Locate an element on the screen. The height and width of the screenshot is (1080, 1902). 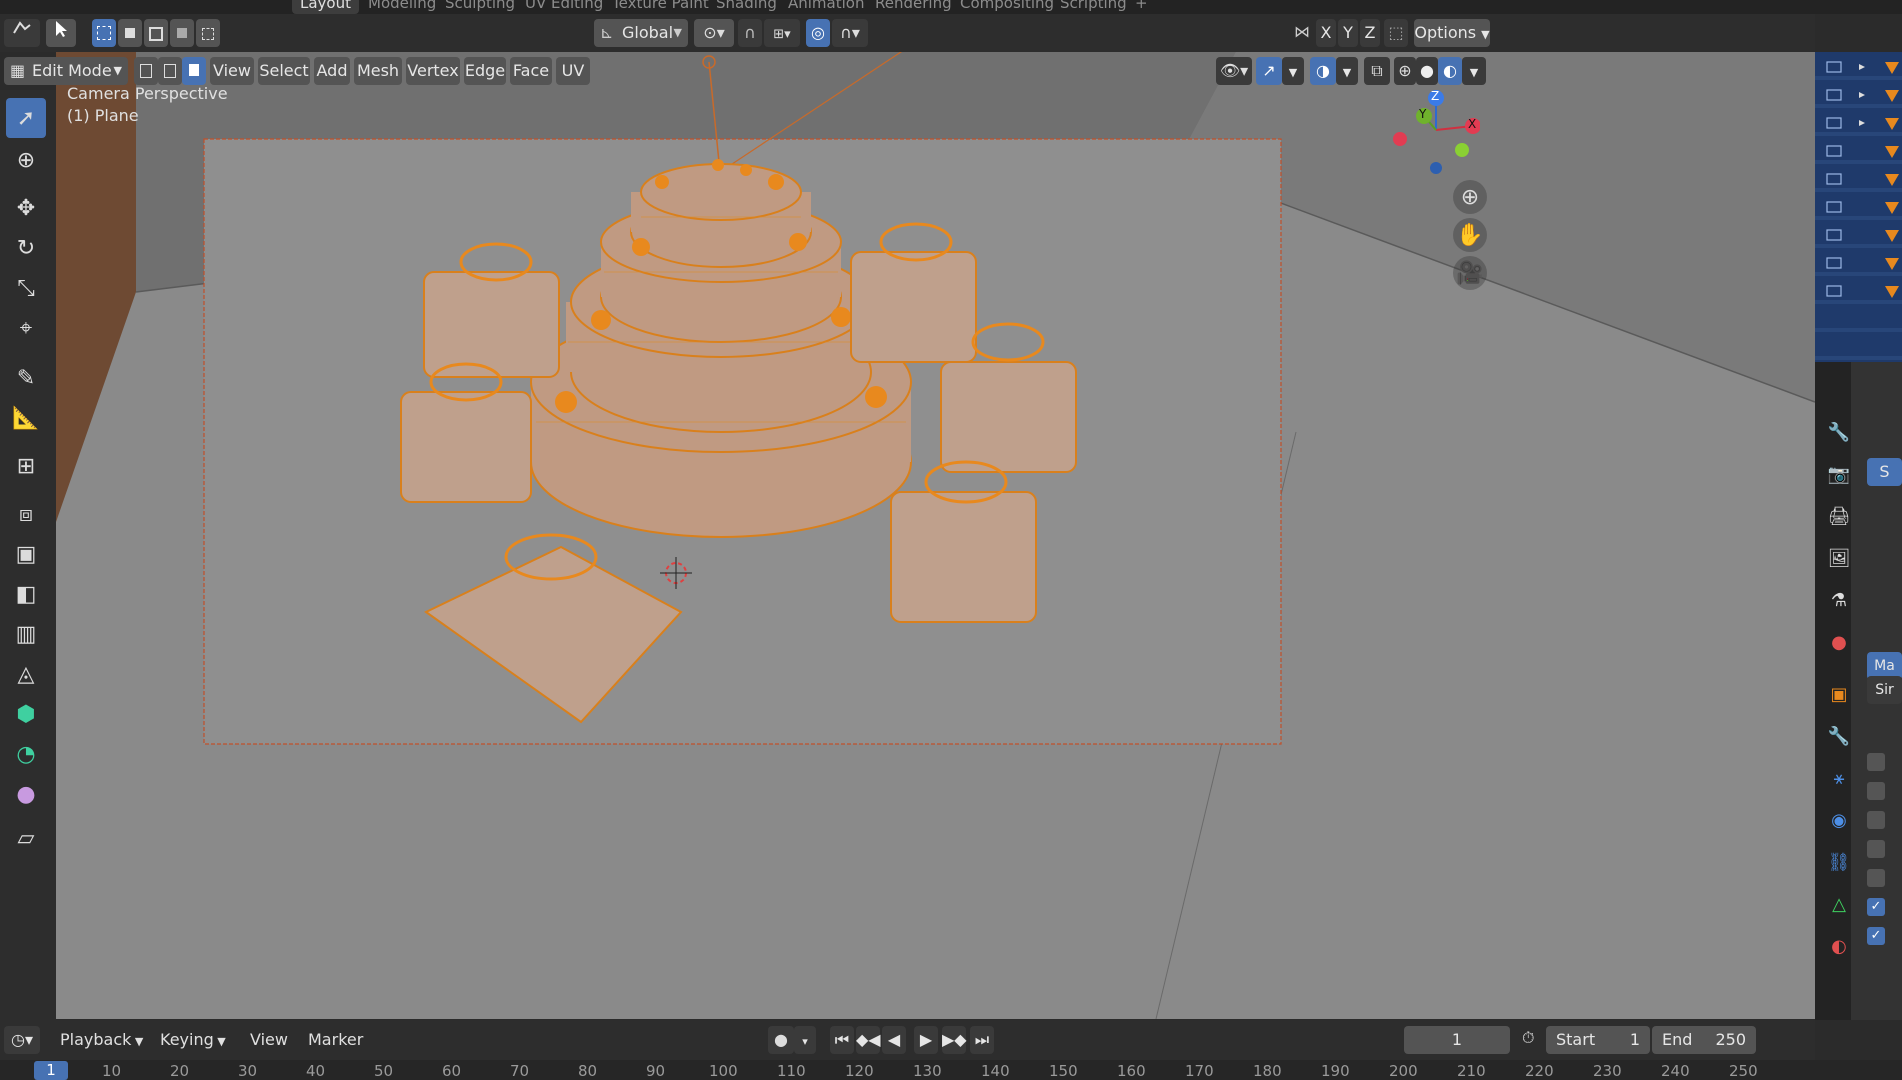
tab-layout: Layout is located at coordinates (325, 7).